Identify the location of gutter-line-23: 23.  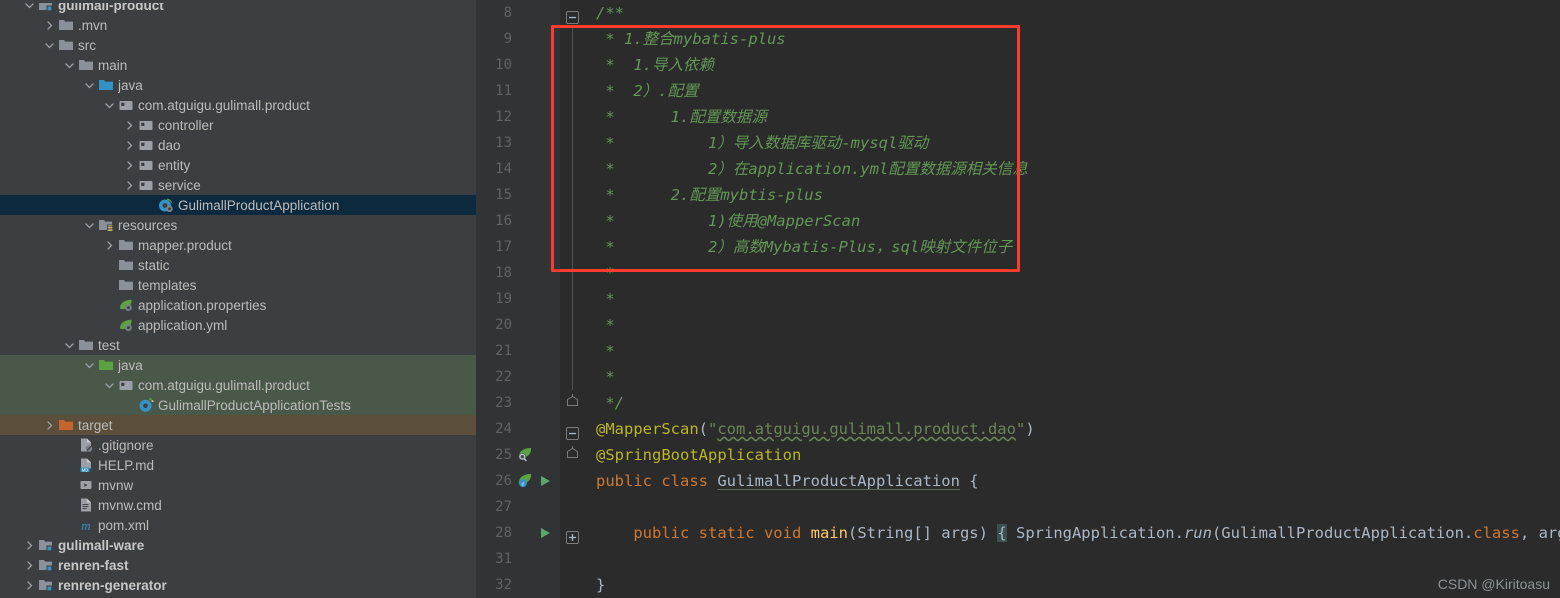
(518, 403).